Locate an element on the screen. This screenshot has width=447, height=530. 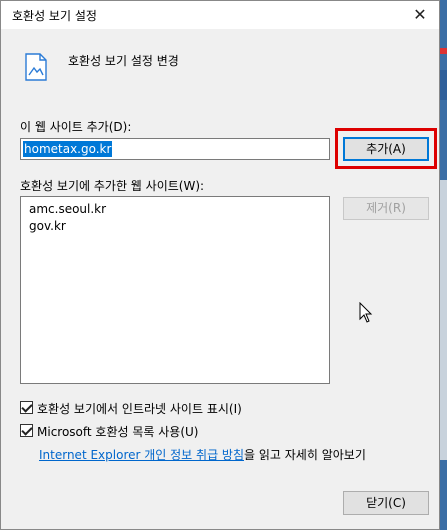
background-window-edge is located at coordinates (443, 265).